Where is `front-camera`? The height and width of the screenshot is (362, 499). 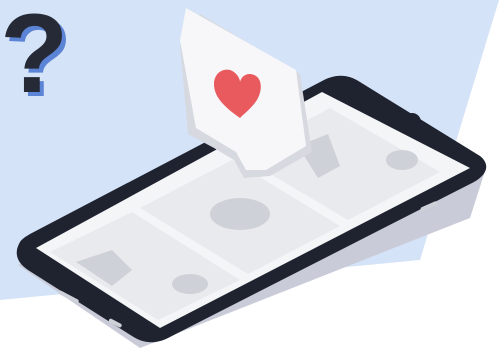 front-camera is located at coordinates (412, 122).